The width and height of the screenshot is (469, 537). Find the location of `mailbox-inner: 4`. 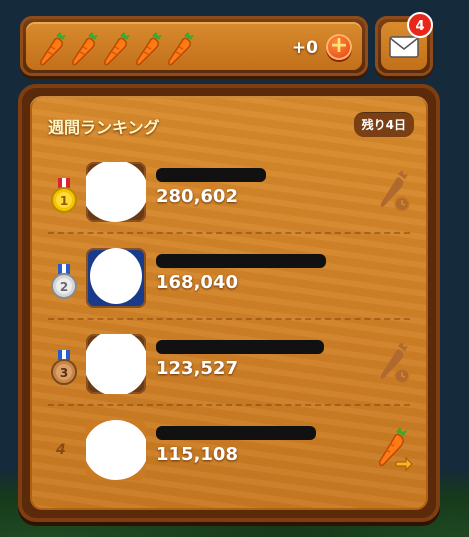

mailbox-inner: 4 is located at coordinates (407, 41).